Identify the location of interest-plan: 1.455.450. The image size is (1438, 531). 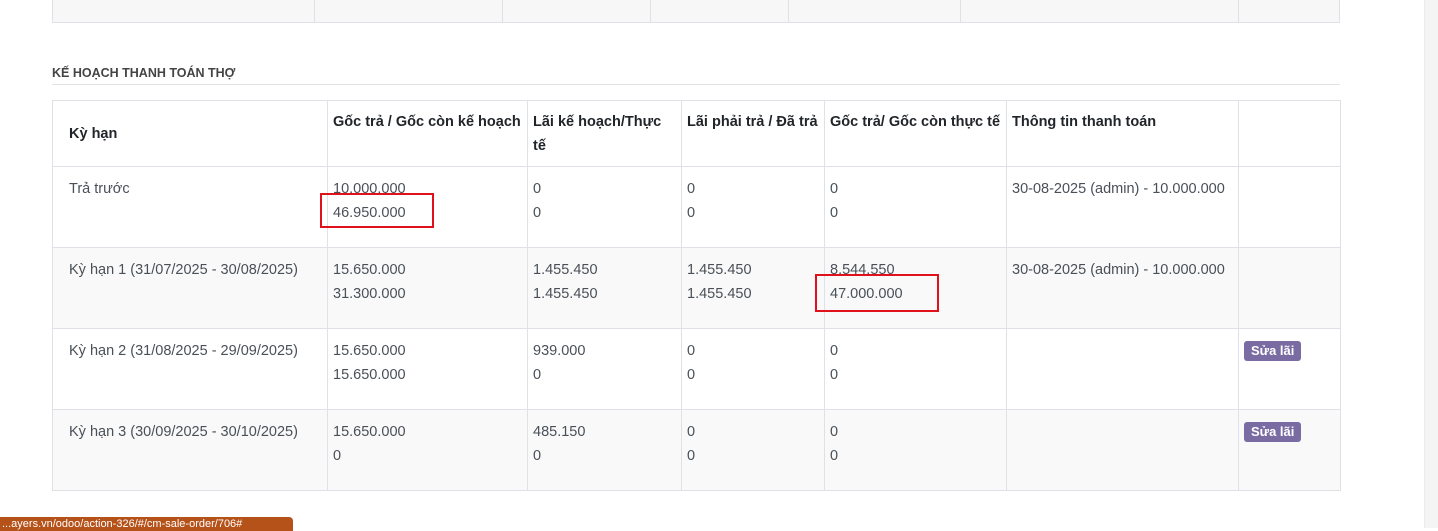
(565, 270).